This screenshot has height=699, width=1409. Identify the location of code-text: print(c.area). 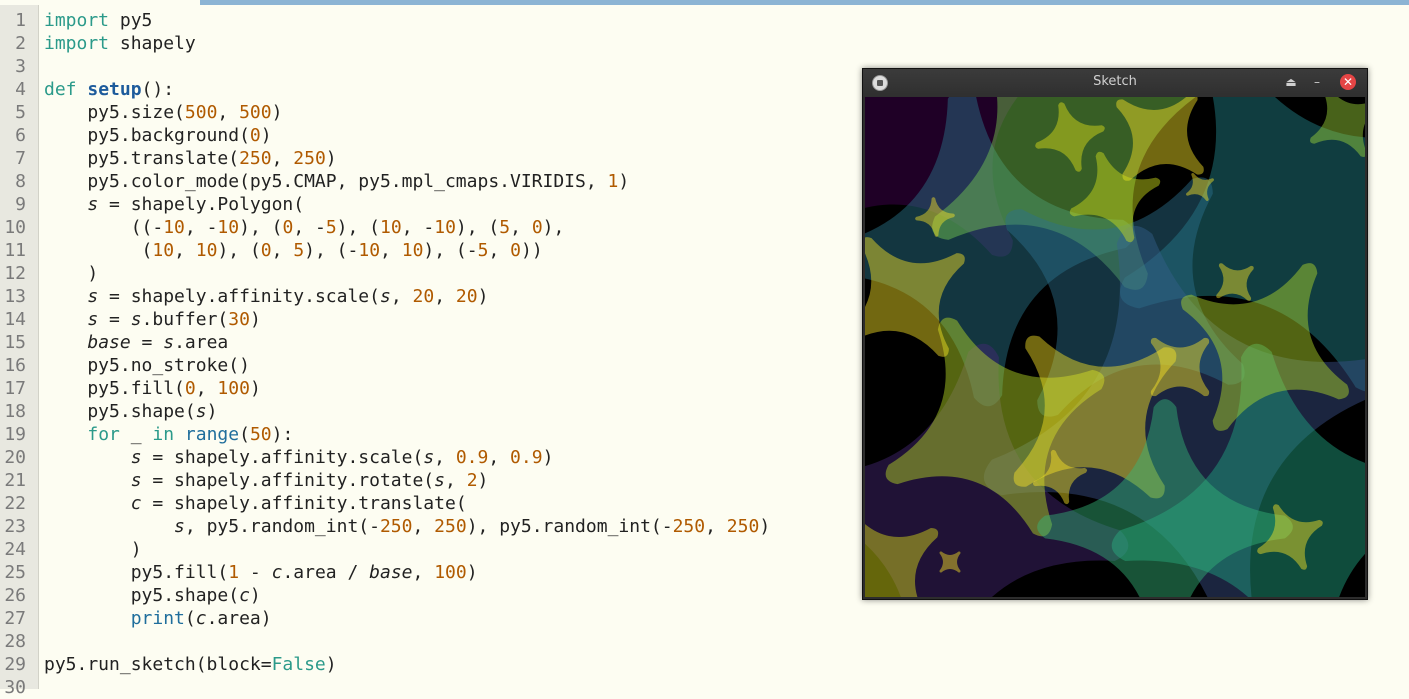
(158, 618).